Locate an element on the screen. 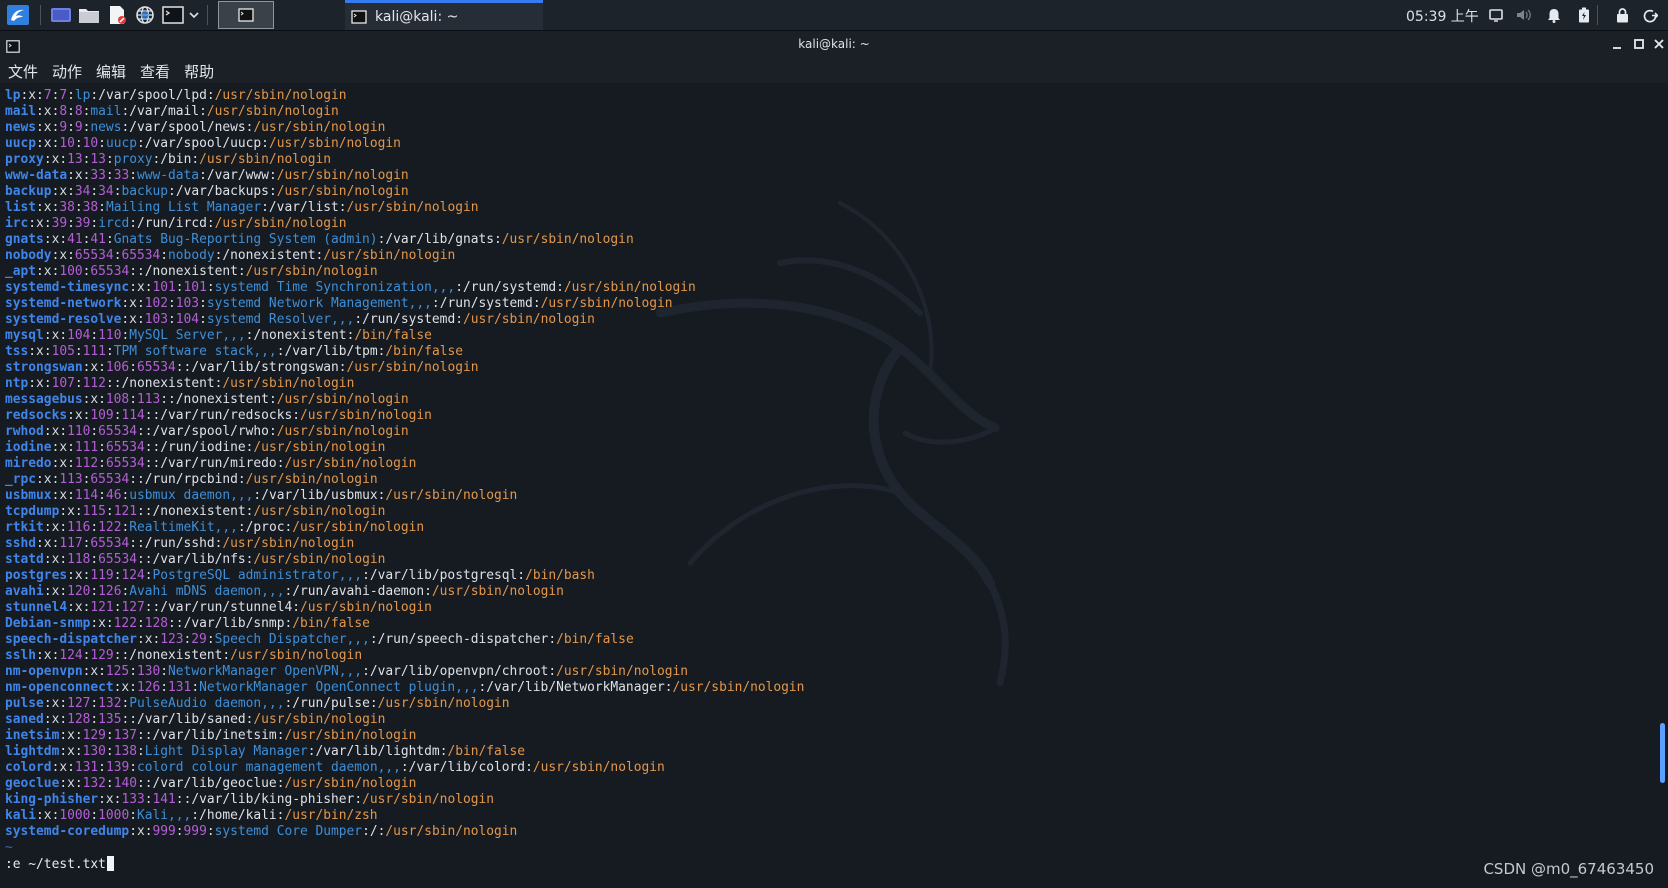 The image size is (1668, 888). username: uucp is located at coordinates (21, 143).